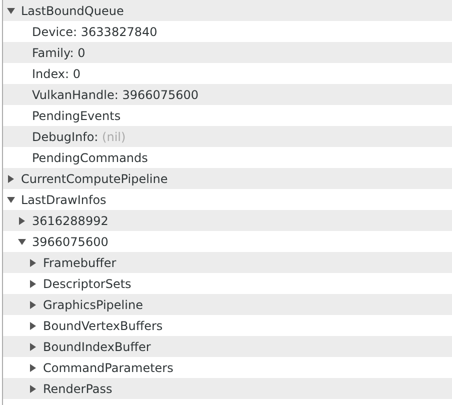 Image resolution: width=452 pixels, height=405 pixels. Describe the element at coordinates (90, 157) in the screenshot. I see `tree-item: PendingCommands` at that location.